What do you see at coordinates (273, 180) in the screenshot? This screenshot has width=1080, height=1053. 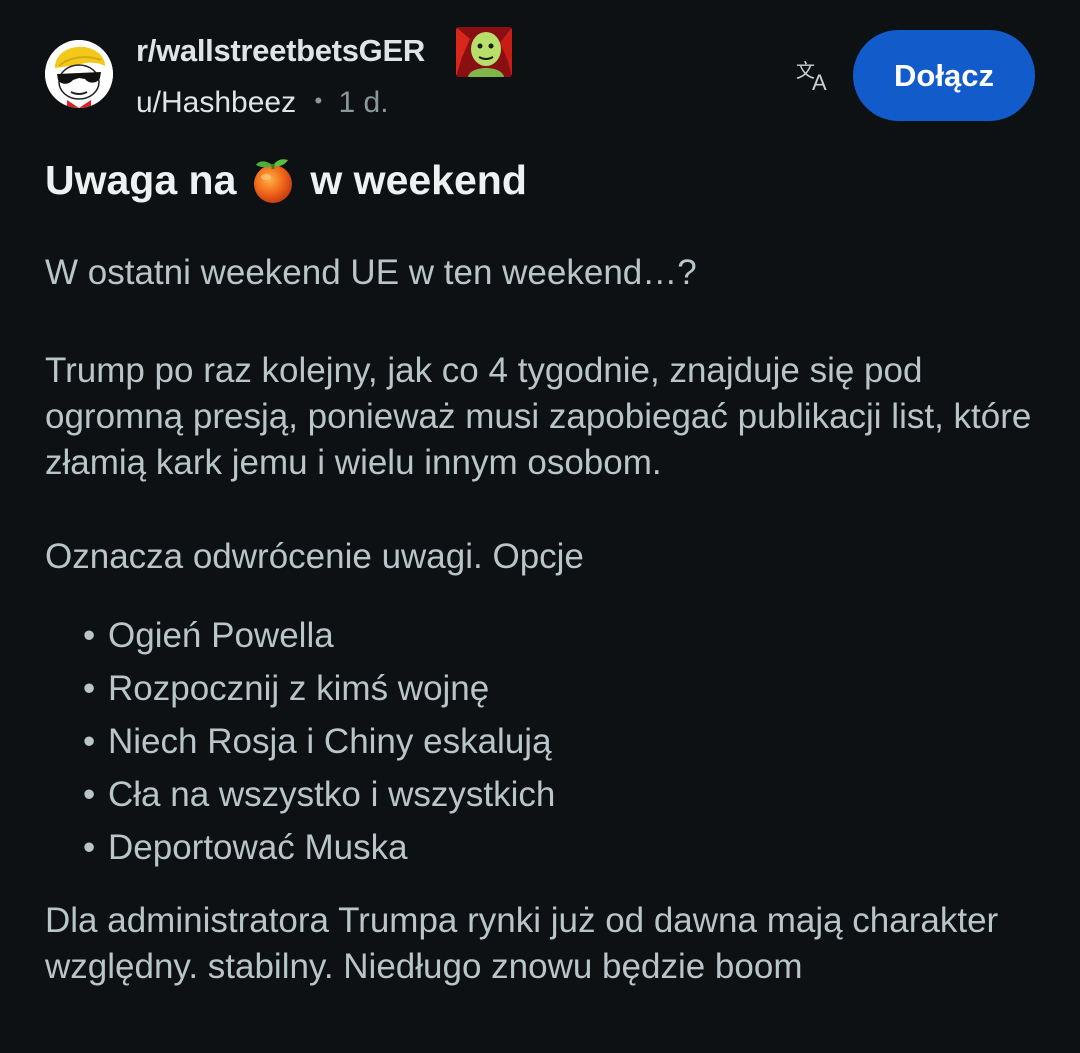 I see `tangerine-emoji-icon` at bounding box center [273, 180].